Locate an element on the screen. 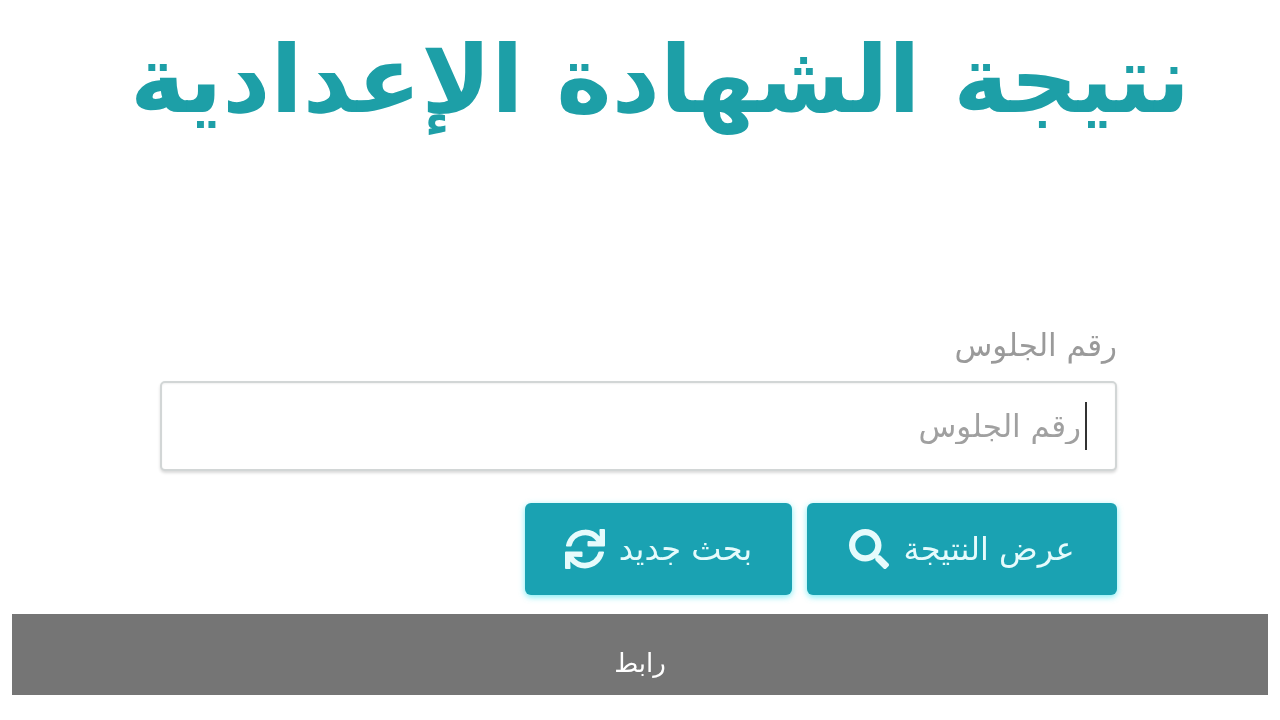  search-icon is located at coordinates (869, 549).